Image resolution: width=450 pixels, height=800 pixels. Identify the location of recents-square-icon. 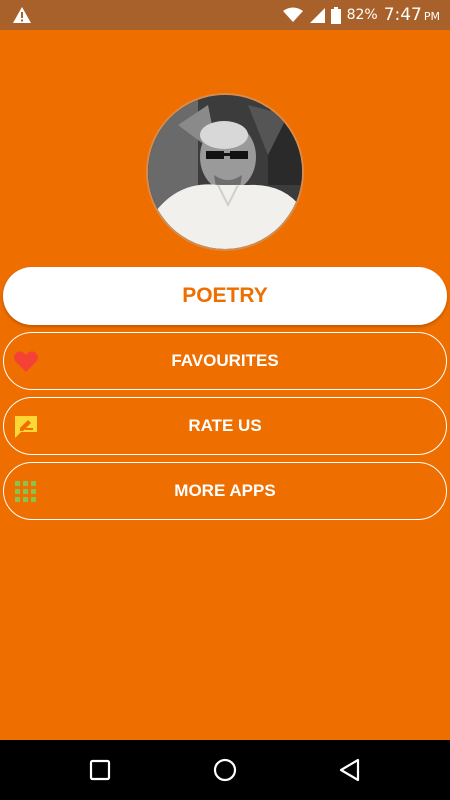
(100, 770).